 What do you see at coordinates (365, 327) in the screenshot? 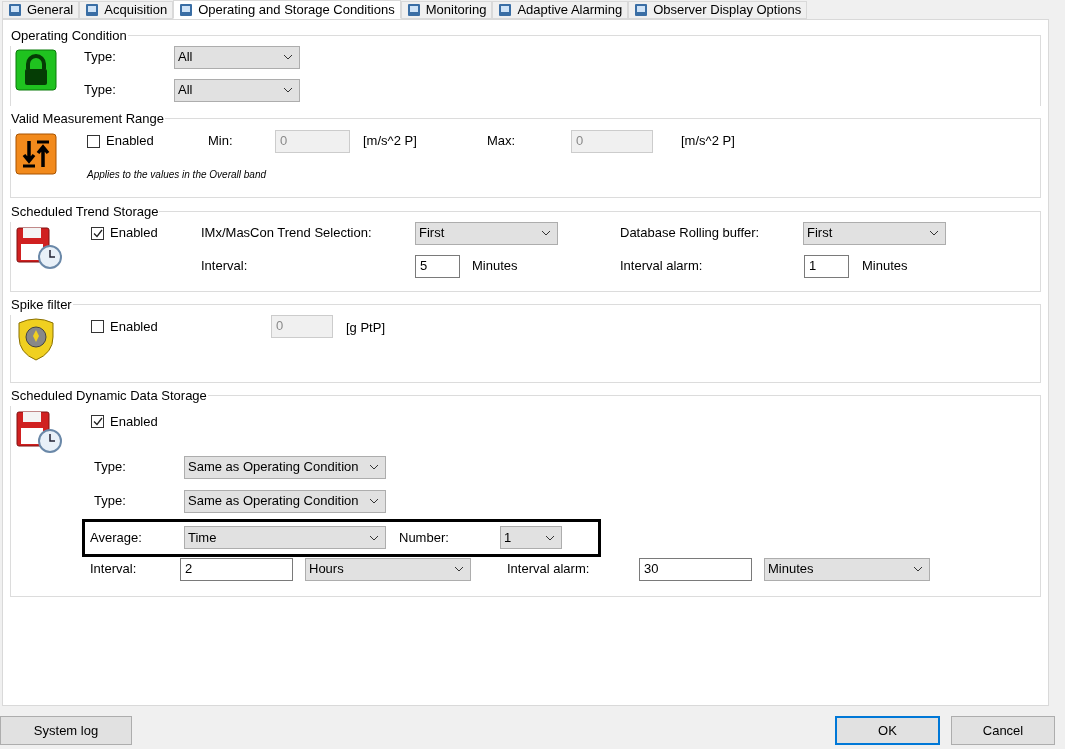
I see `field-label: [g PtP]` at bounding box center [365, 327].